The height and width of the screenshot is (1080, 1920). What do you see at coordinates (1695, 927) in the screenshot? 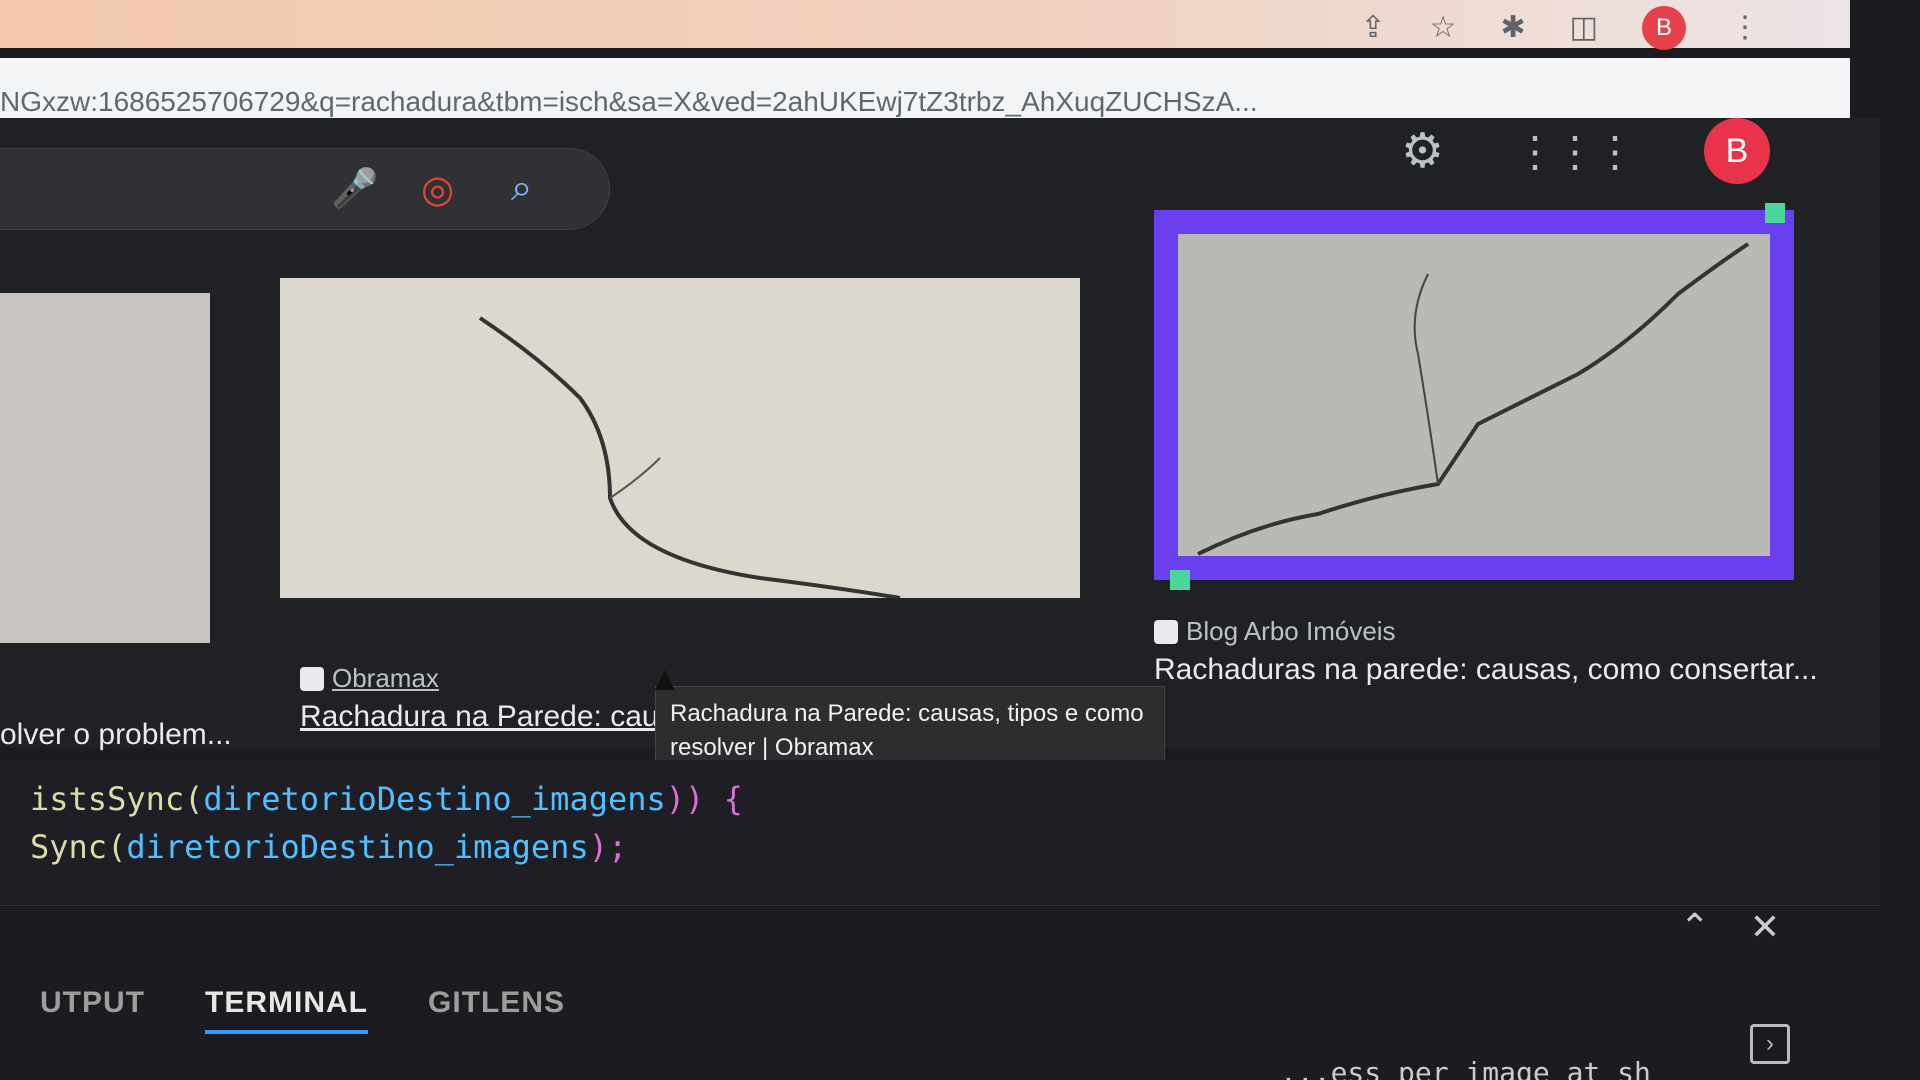
I see `maximize-panel-icon: ⌃` at bounding box center [1695, 927].